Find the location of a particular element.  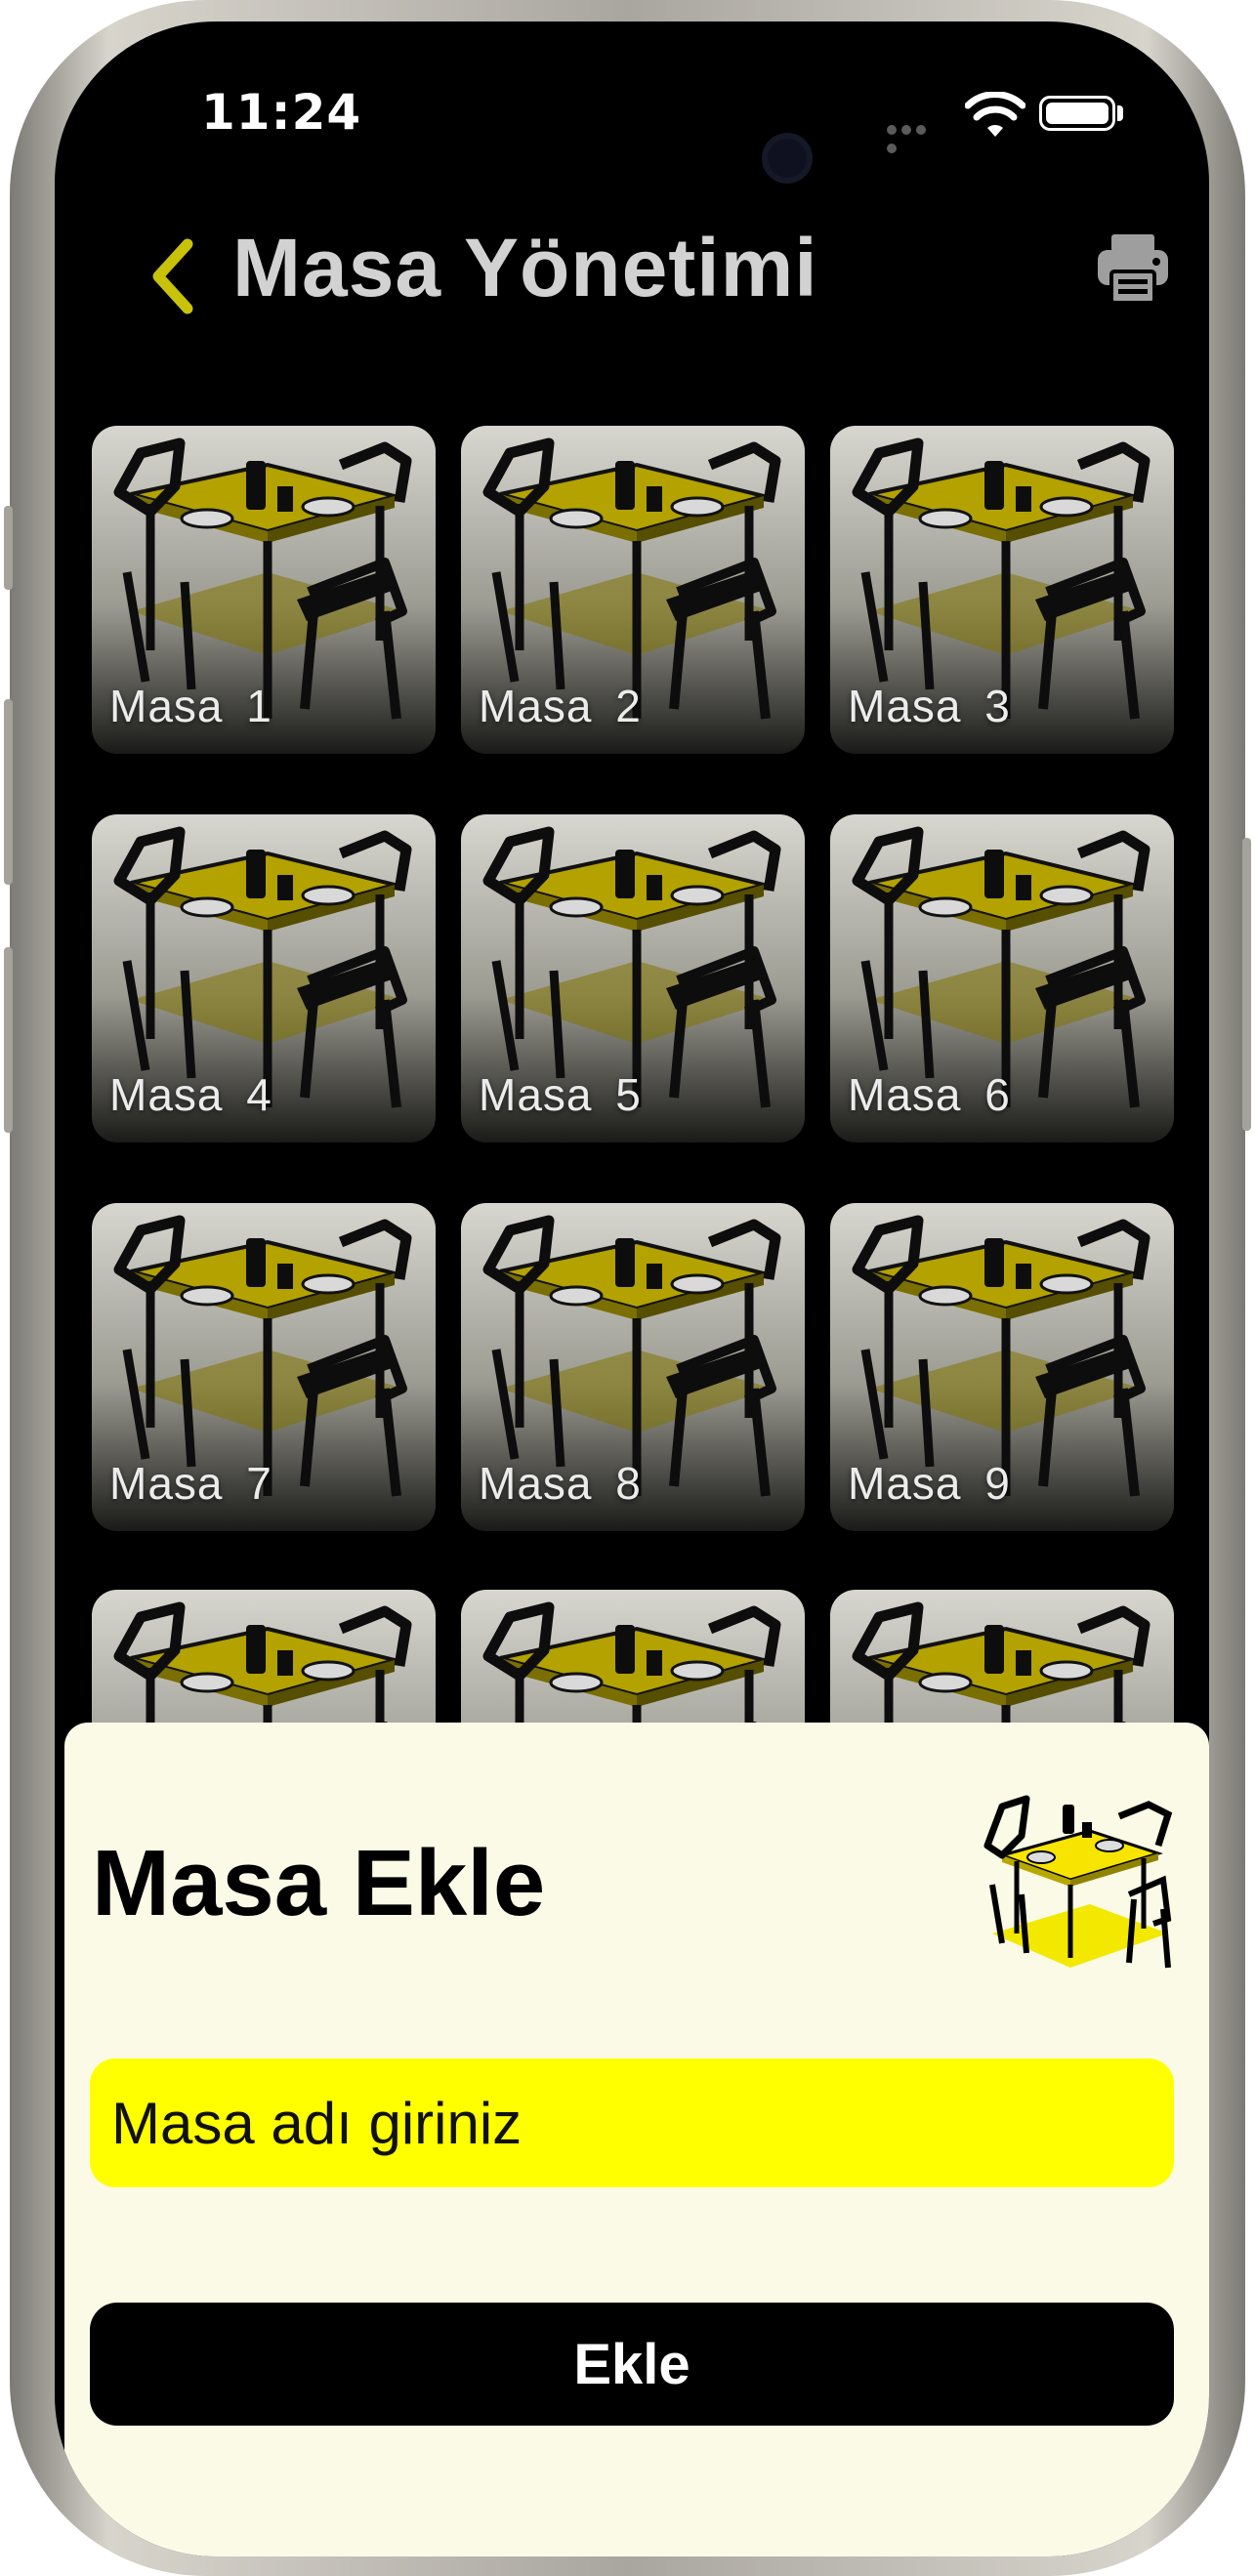

table-card: Masa 2 is located at coordinates (633, 590).